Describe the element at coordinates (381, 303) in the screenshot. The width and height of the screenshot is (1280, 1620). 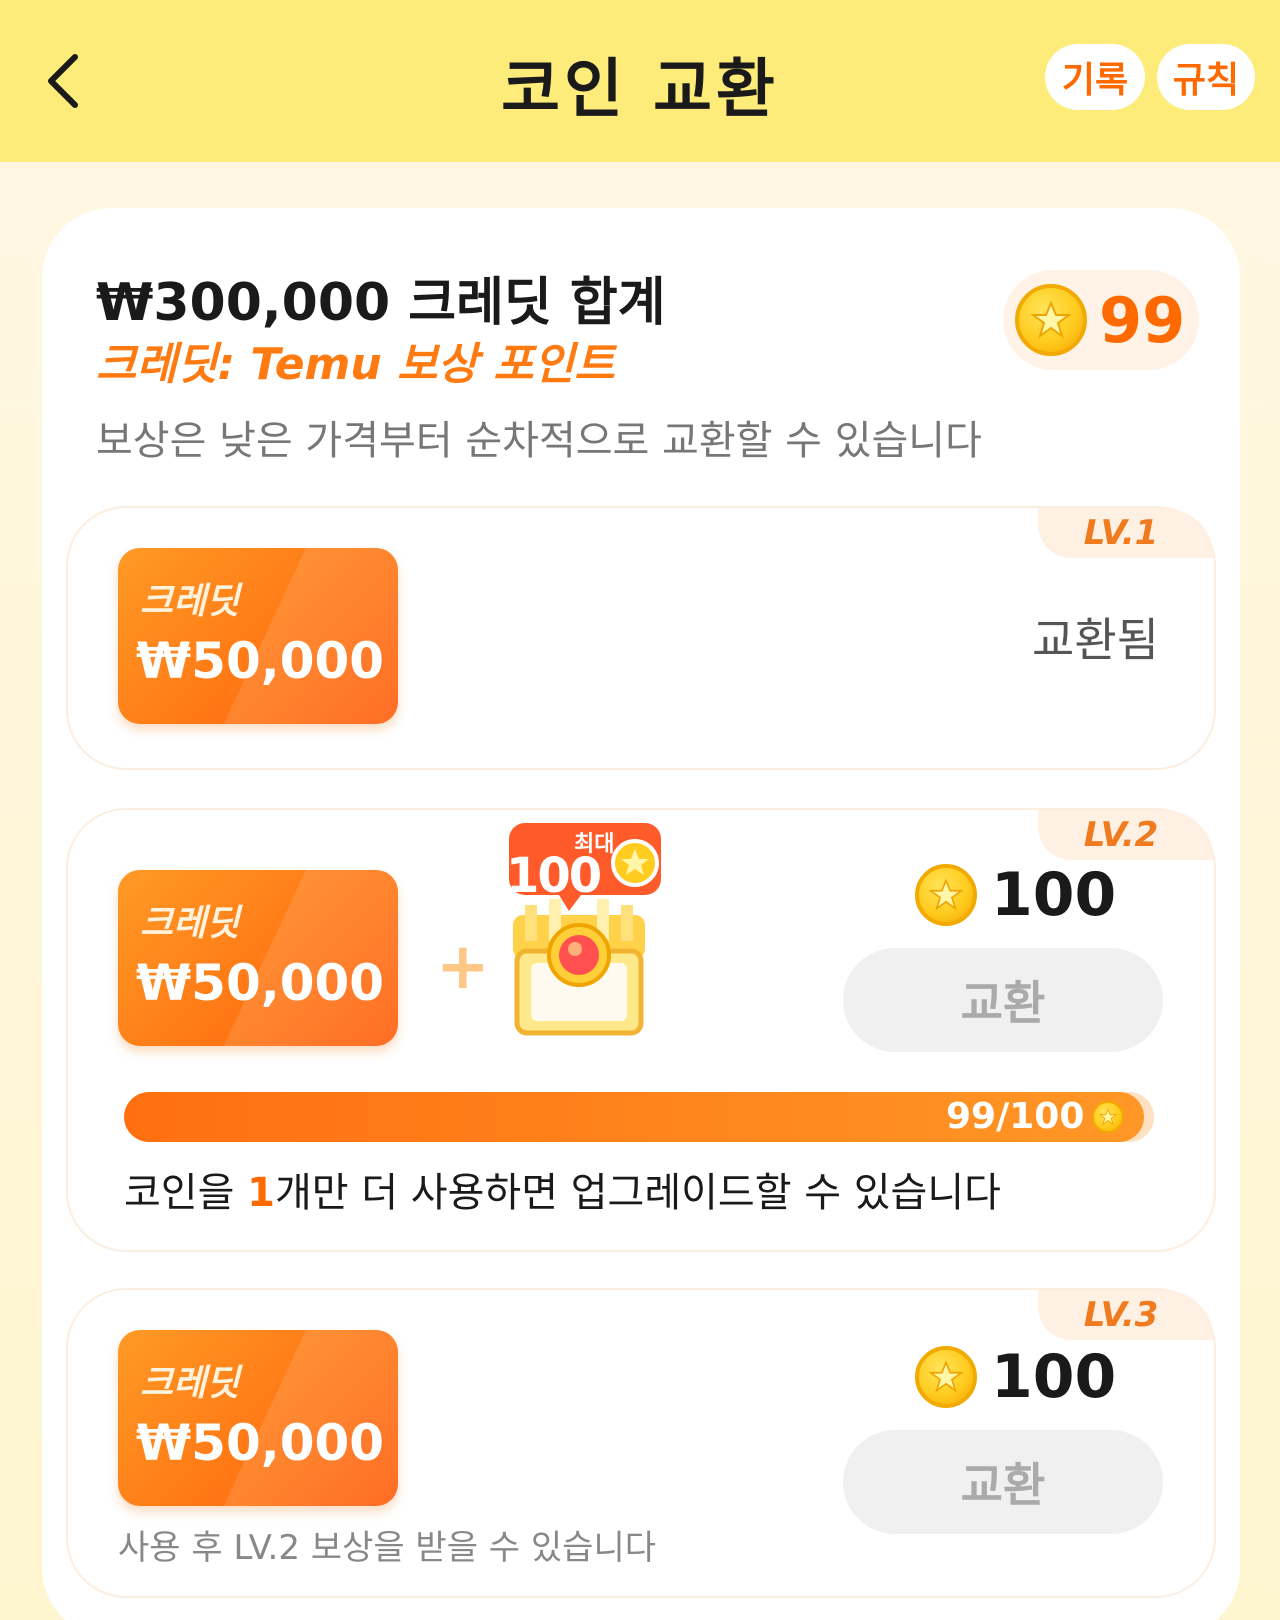
I see `total-credit-title: ₩300,000 크레딧 합계` at that location.